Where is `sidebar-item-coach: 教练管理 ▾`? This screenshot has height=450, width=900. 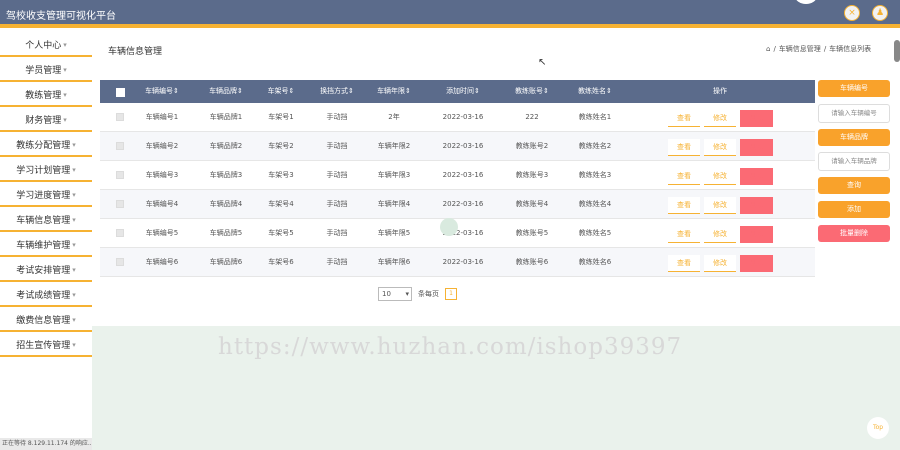 sidebar-item-coach: 教练管理 ▾ is located at coordinates (46, 95).